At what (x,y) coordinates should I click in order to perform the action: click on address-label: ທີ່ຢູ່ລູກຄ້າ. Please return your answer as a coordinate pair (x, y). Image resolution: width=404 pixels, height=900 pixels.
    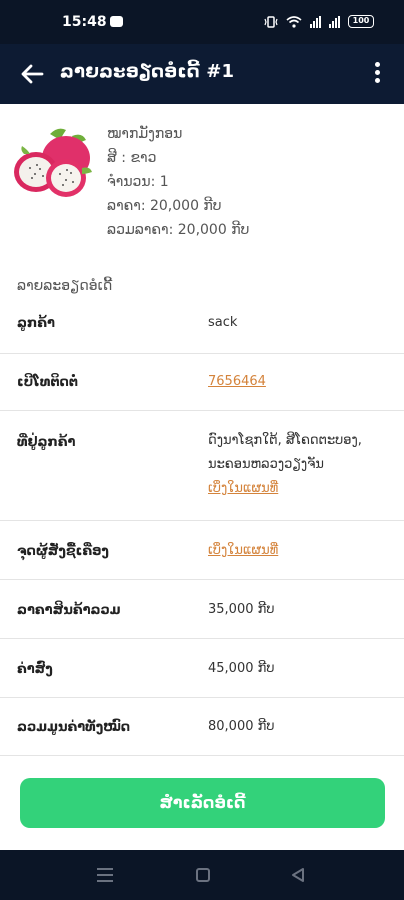
    Looking at the image, I should click on (46, 442).